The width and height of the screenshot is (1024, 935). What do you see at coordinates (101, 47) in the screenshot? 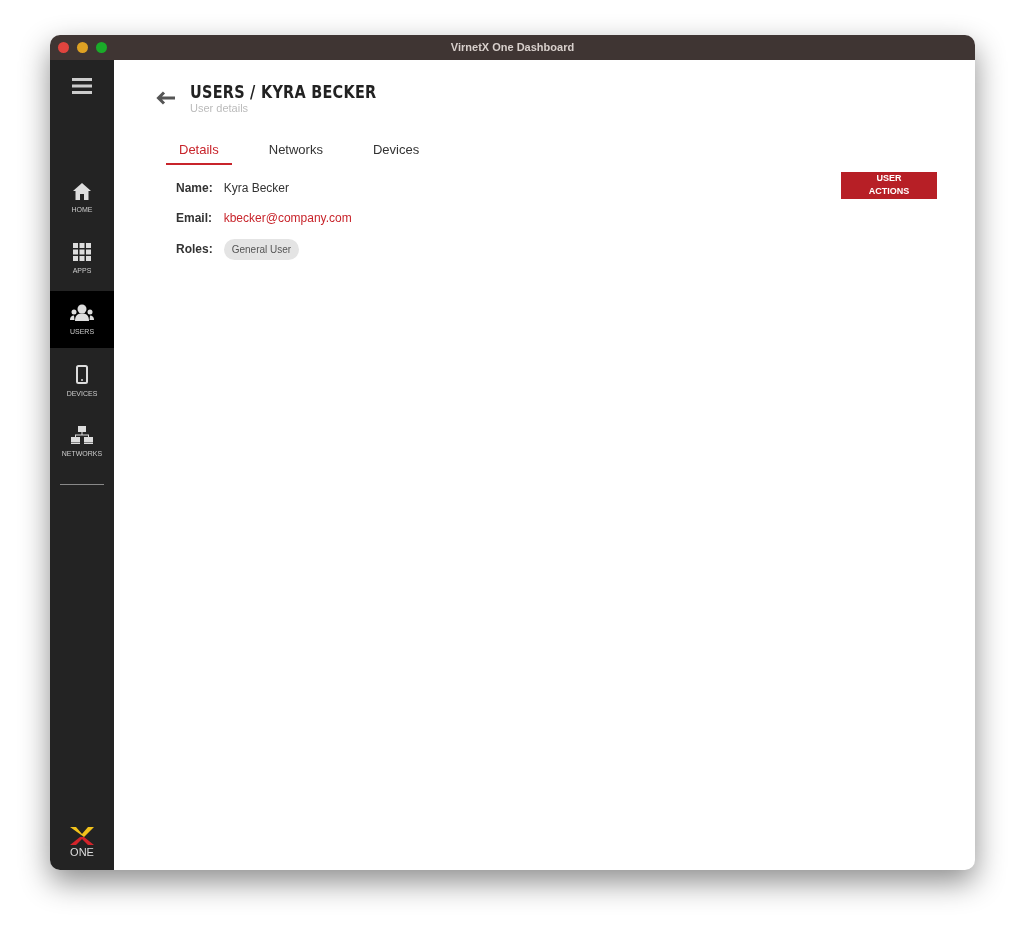
I see `maximize-button` at bounding box center [101, 47].